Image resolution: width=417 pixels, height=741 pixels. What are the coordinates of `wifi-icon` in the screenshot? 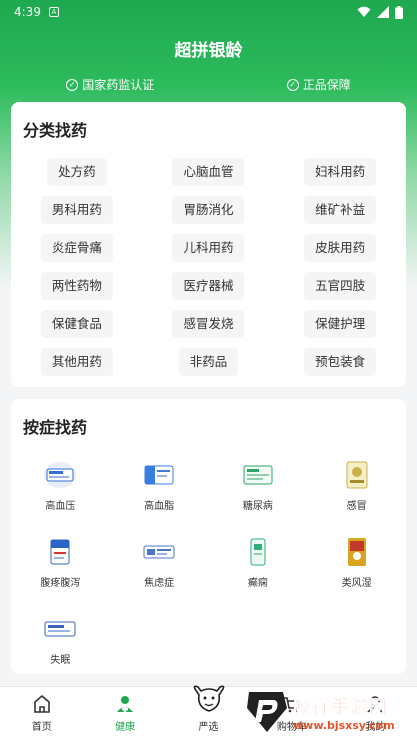 It's located at (364, 11).